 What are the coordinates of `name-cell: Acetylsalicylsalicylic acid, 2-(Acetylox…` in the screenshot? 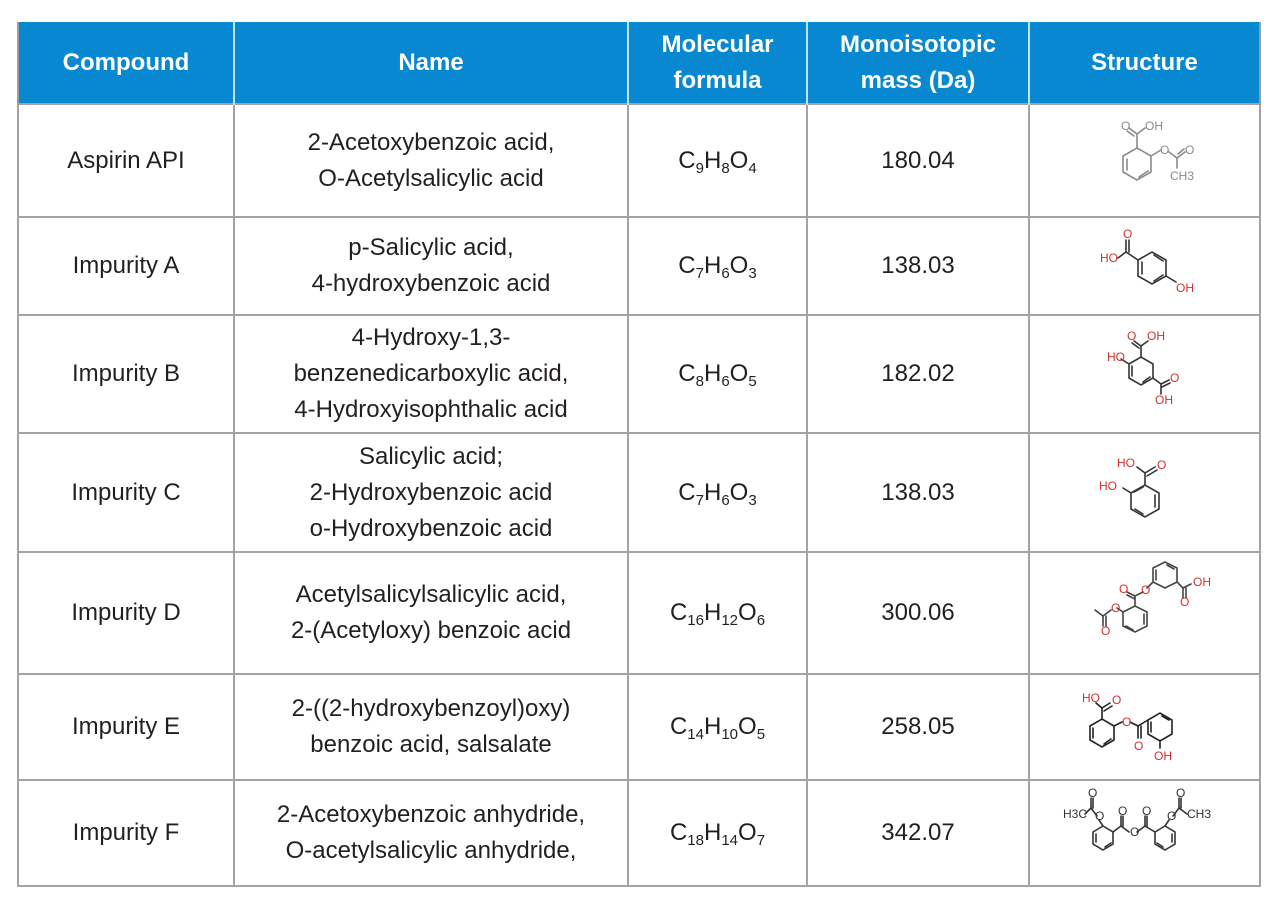 It's located at (431, 613).